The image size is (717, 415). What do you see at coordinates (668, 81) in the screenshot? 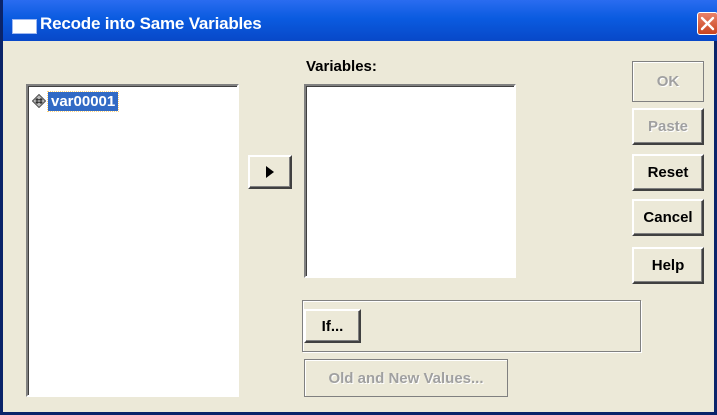
I see `ok-button: OK` at bounding box center [668, 81].